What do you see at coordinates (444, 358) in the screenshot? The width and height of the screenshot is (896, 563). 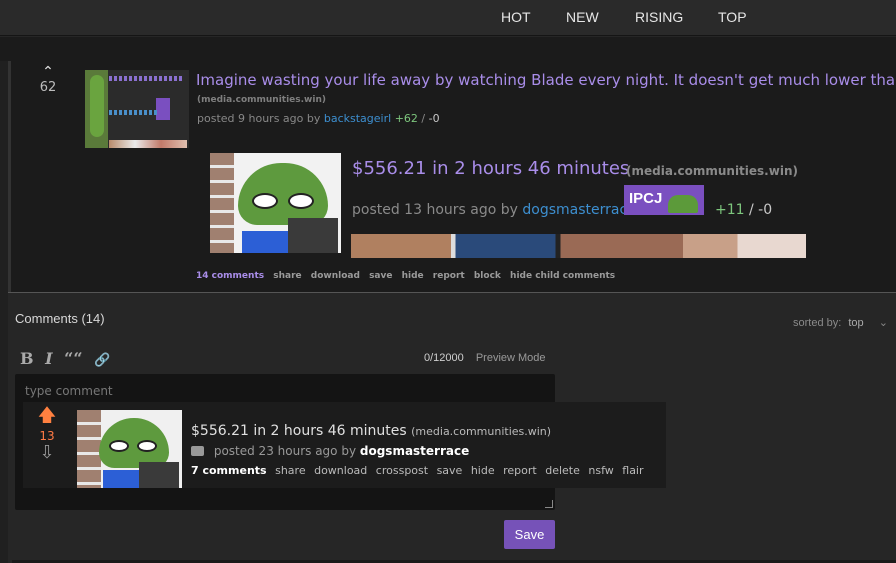 I see `char-count: 0/12000` at bounding box center [444, 358].